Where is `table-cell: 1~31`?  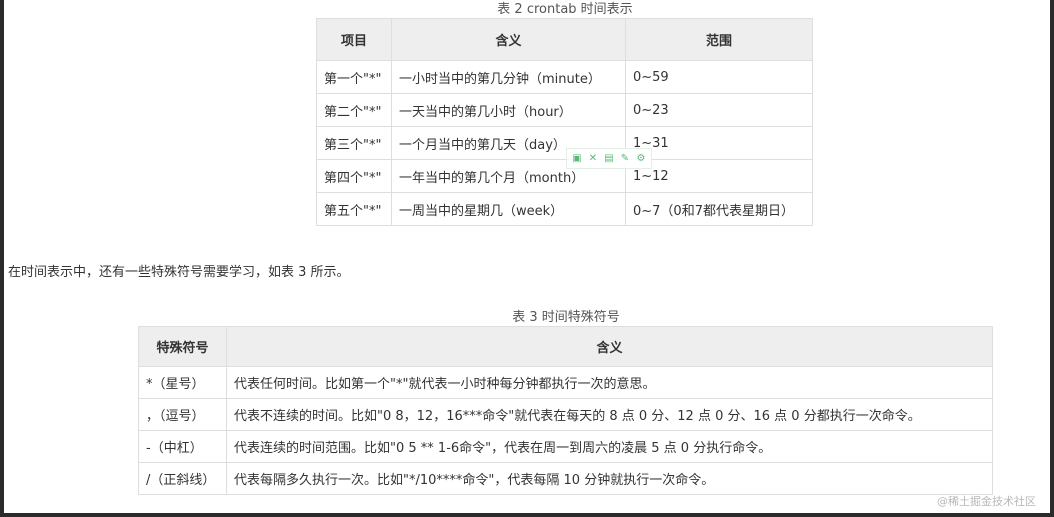 table-cell: 1~31 is located at coordinates (719, 143).